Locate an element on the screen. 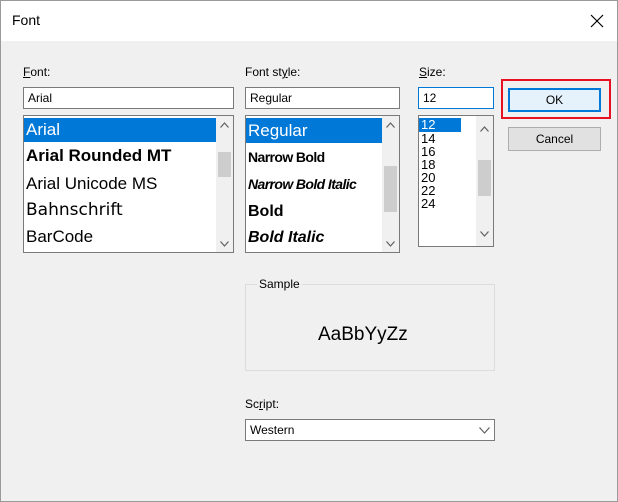 This screenshot has width=618, height=502. size-label: Size: is located at coordinates (432, 72).